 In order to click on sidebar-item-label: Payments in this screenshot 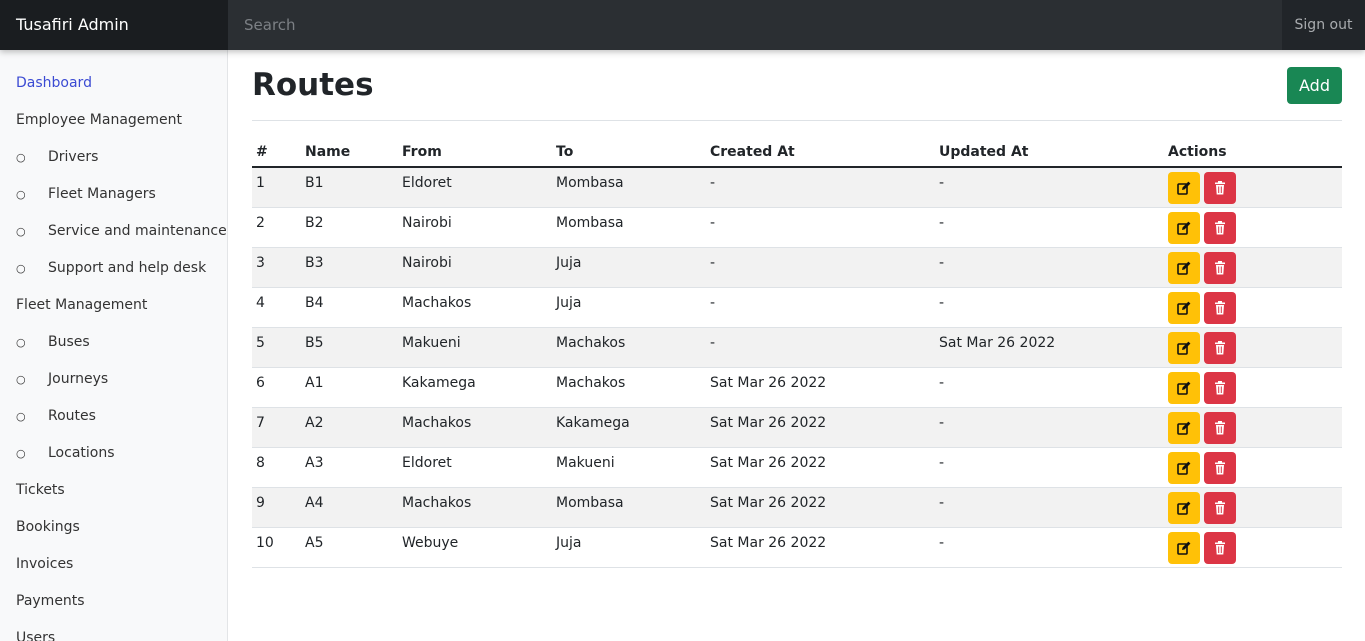, I will do `click(50, 601)`.